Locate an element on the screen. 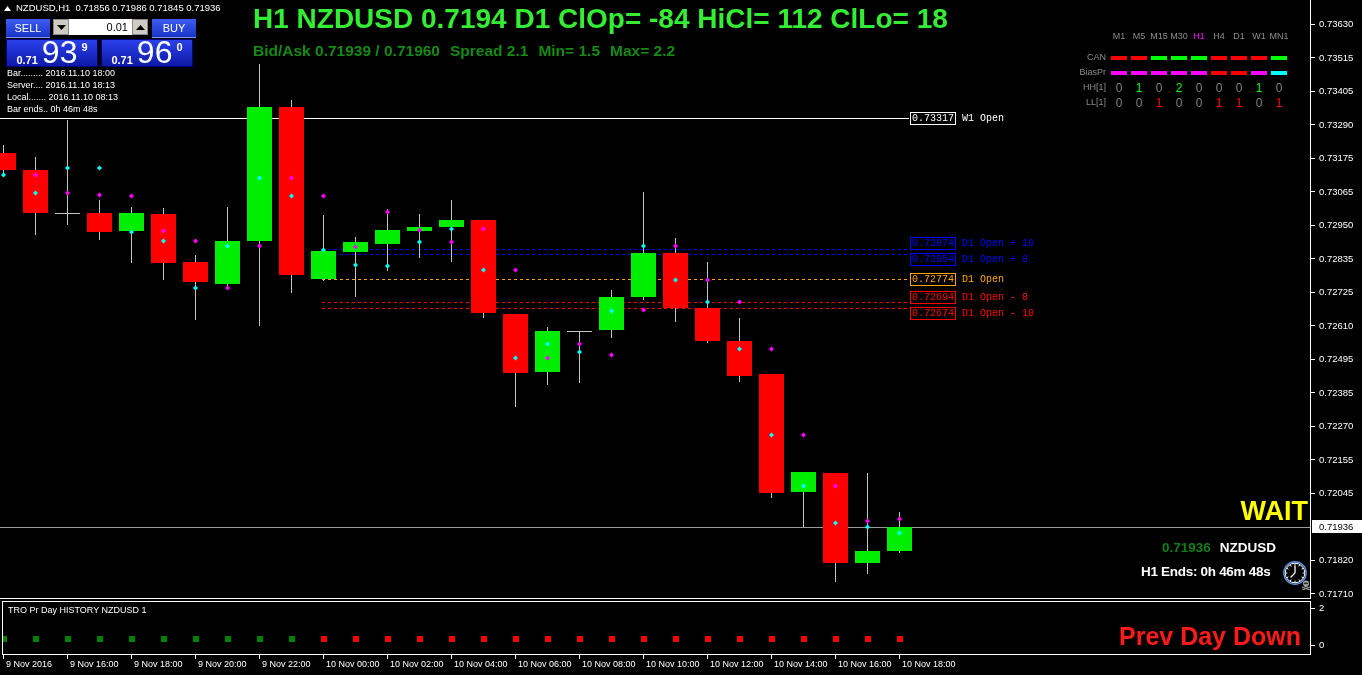  timeframe-label: M15 is located at coordinates (1159, 36).